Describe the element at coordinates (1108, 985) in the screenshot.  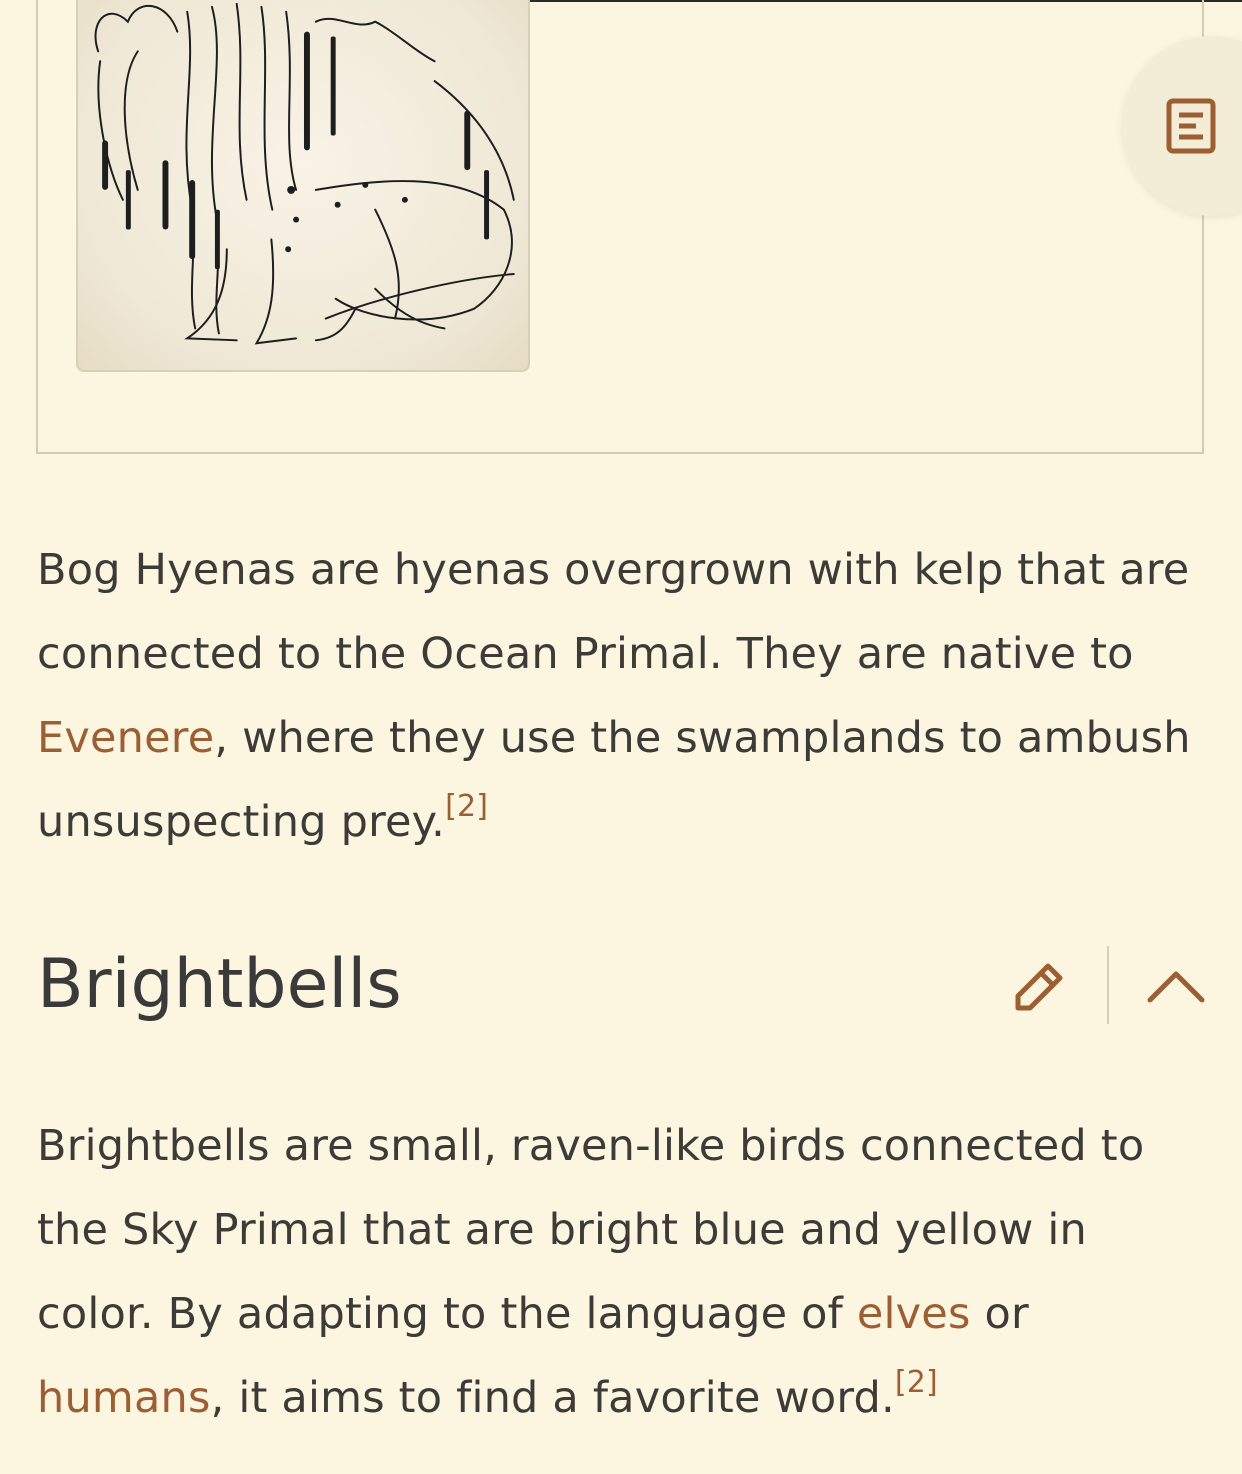
I see `heading-divider` at that location.